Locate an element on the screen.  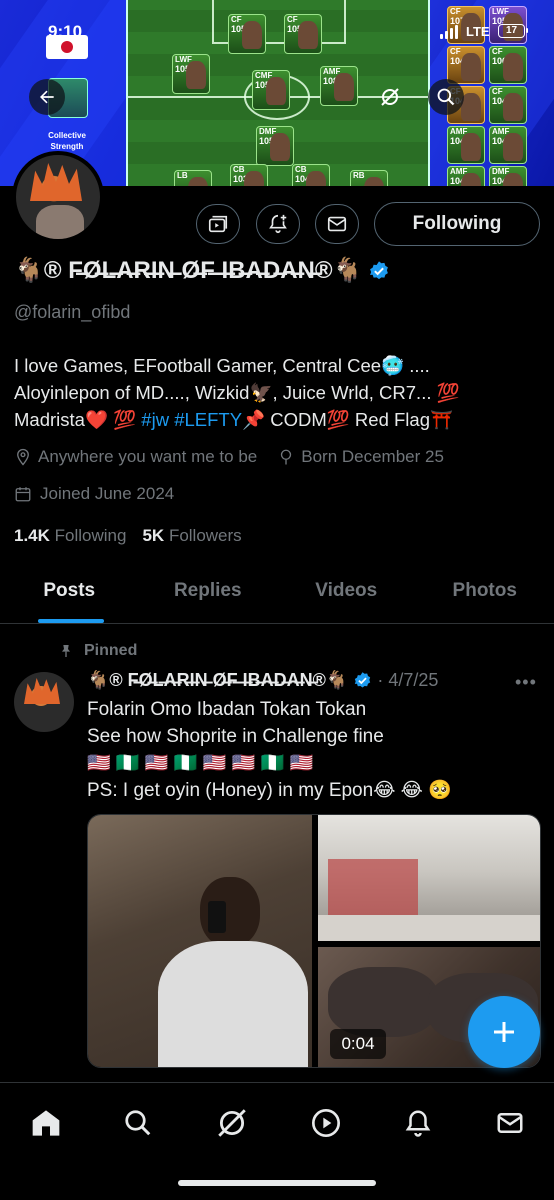
profile-handle: @folarin_ofibd is located at coordinates (72, 312).